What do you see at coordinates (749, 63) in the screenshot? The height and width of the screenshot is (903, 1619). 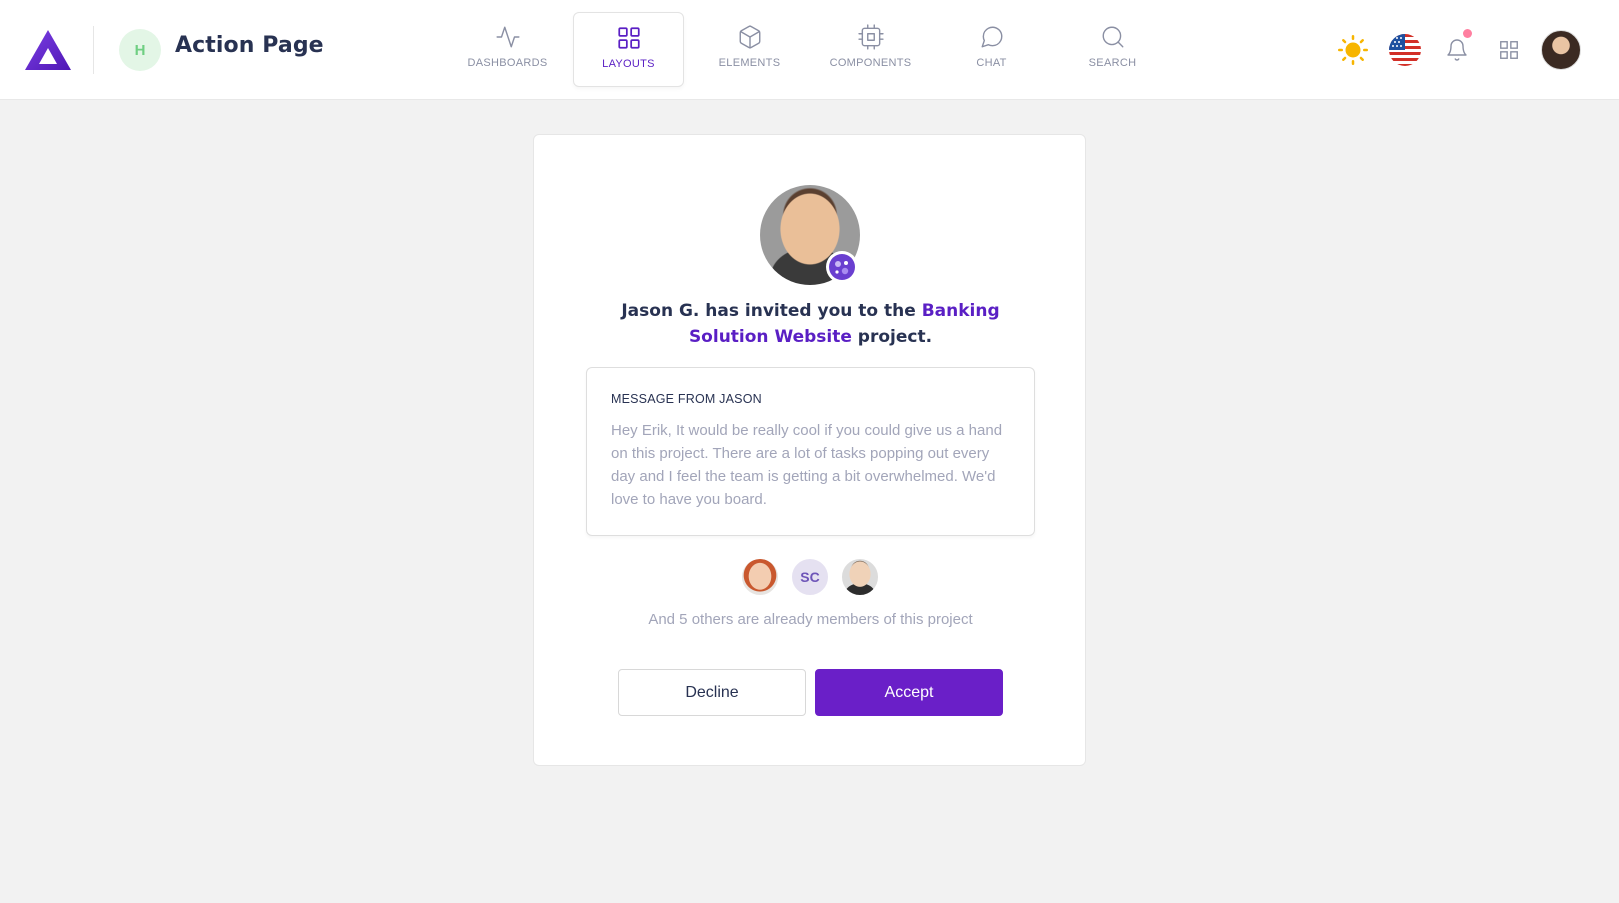 I see `nav-elements-label: ELEMENTS` at bounding box center [749, 63].